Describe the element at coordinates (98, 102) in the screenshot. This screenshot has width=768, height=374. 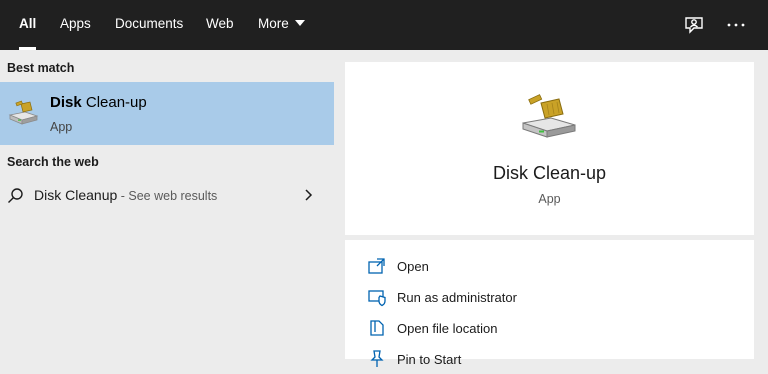
I see `best-match-name: Disk Clean-up` at that location.